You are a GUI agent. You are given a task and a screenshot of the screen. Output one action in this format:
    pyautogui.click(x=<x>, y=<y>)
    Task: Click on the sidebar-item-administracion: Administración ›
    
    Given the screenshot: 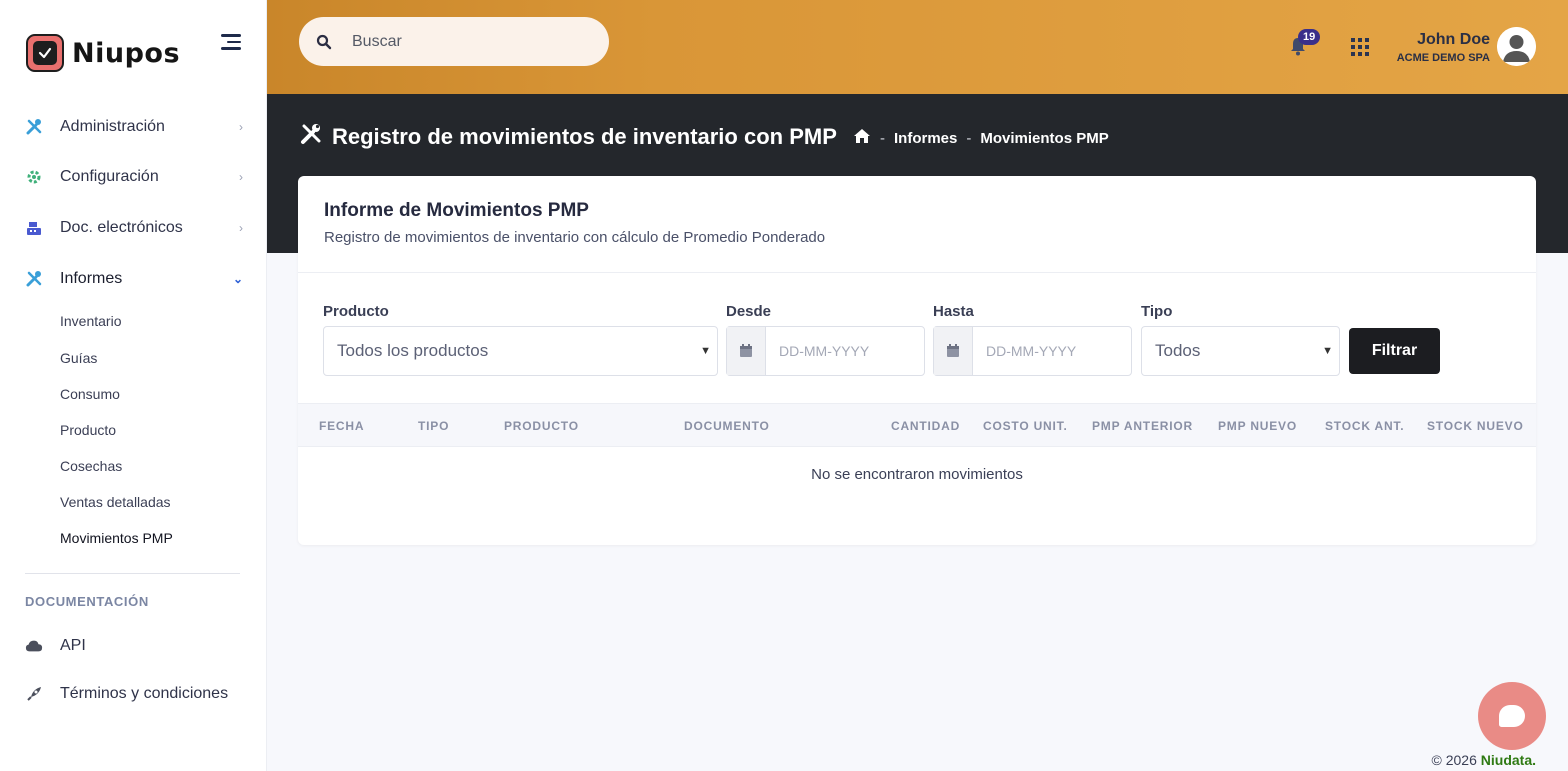 What is the action you would take?
    pyautogui.click(x=134, y=127)
    